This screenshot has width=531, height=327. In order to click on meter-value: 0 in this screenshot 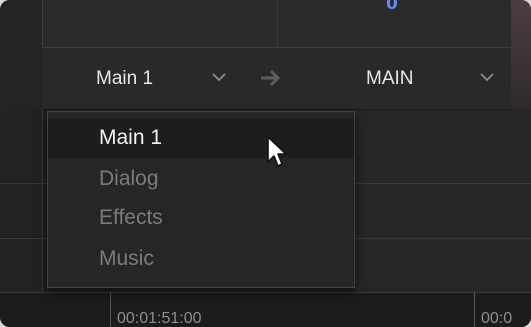, I will do `click(392, 7)`.